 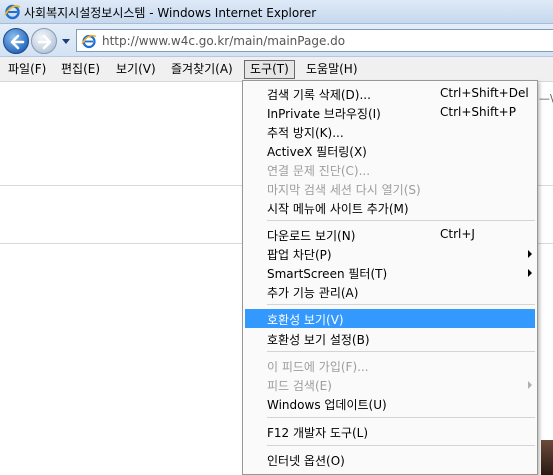 I want to click on menu-item-shortcut: Ctrl+Shift+P, so click(x=478, y=112).